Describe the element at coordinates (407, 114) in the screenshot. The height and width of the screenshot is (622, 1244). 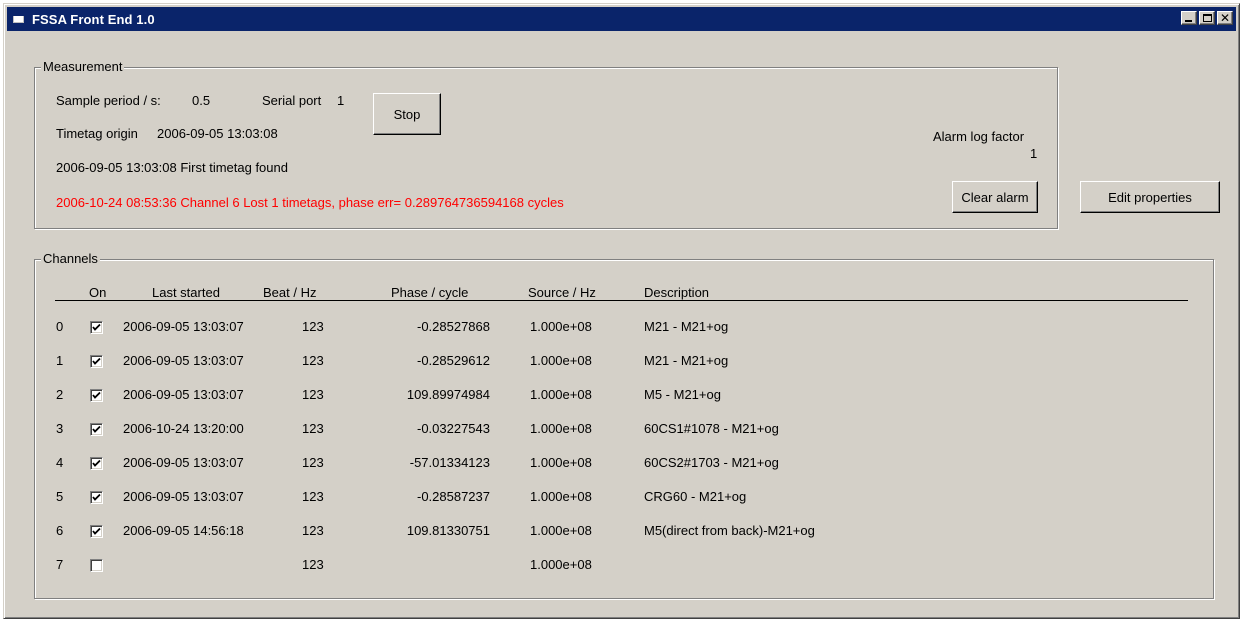
I see `stop-button: Stop` at that location.